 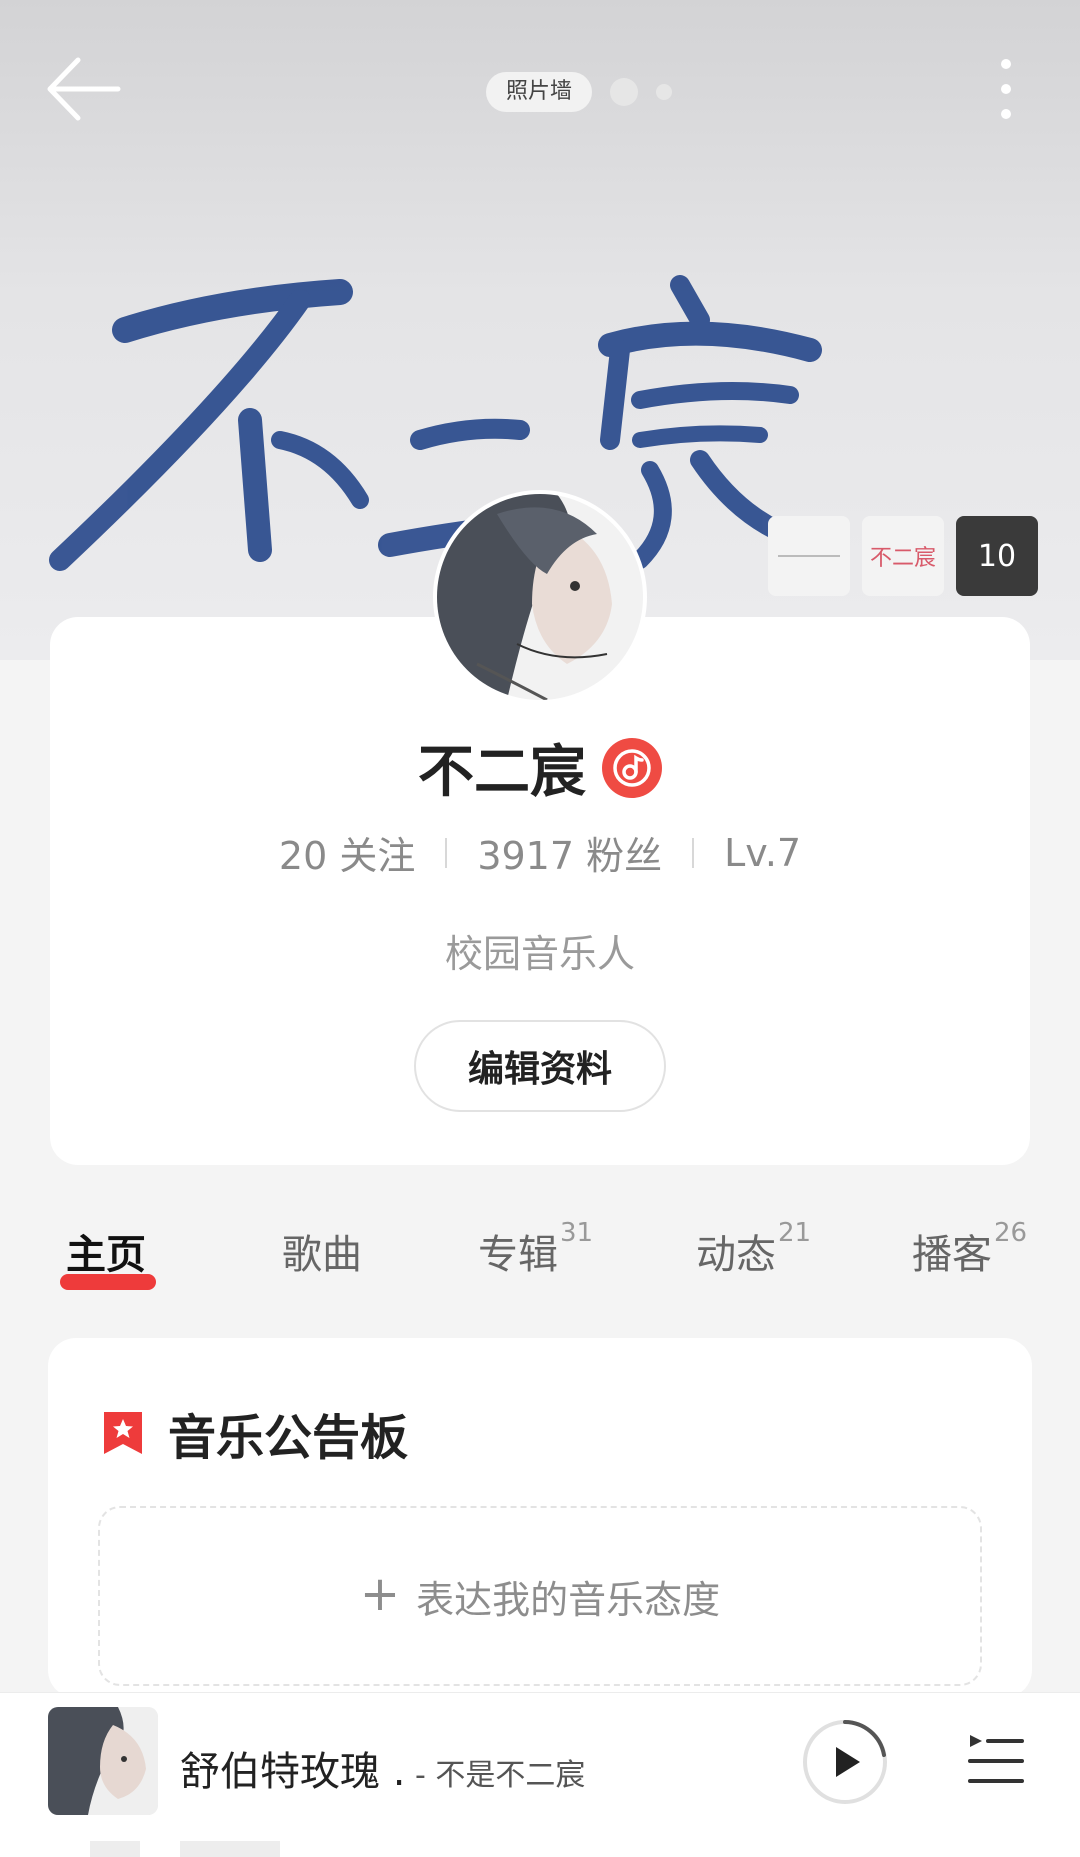 I want to click on photo-wall-label: 照片墙, so click(x=539, y=92).